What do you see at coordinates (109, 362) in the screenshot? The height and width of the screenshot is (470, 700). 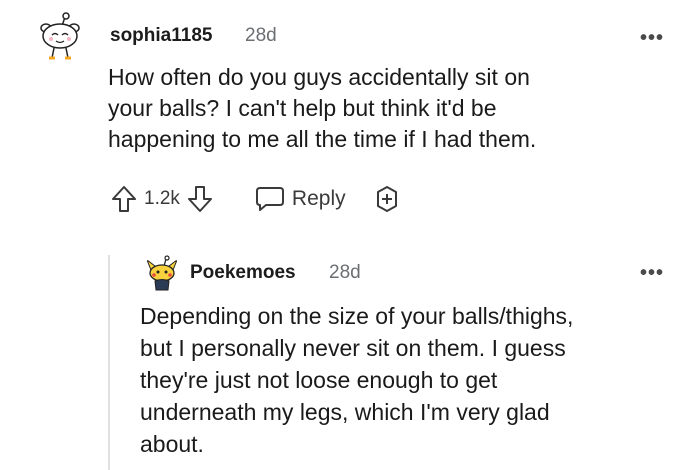 I see `thread-line` at bounding box center [109, 362].